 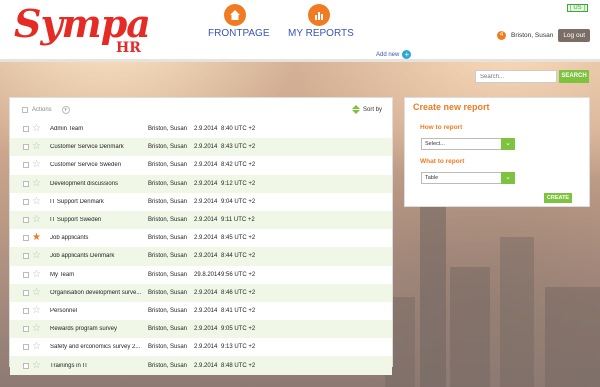 I want to click on report-name: Admin Team, so click(x=98, y=129).